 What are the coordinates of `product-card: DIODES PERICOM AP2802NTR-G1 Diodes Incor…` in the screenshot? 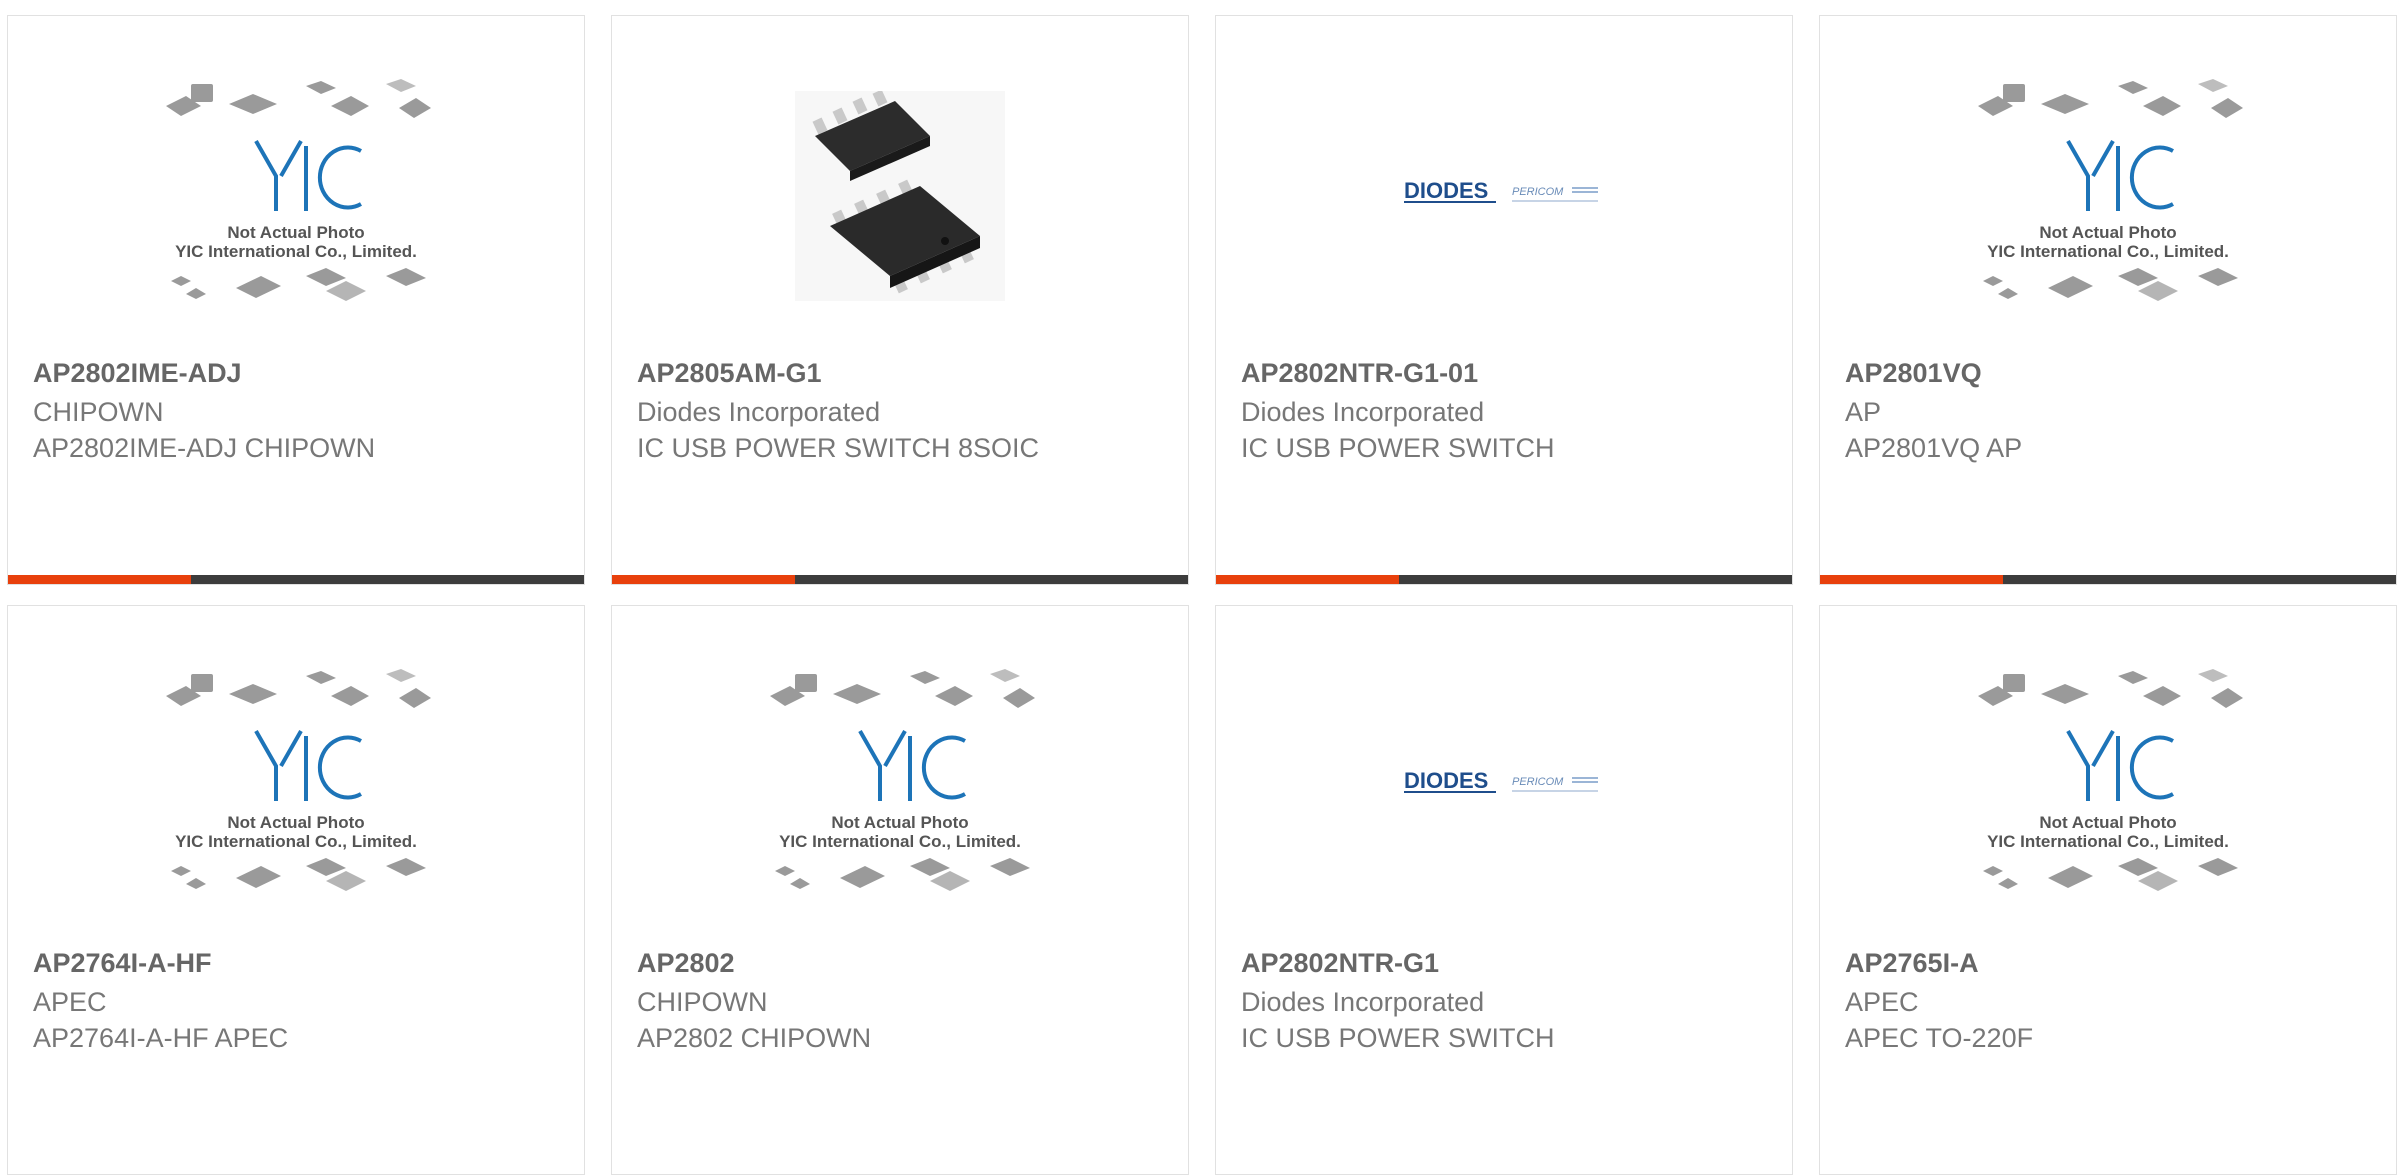 It's located at (1504, 890).